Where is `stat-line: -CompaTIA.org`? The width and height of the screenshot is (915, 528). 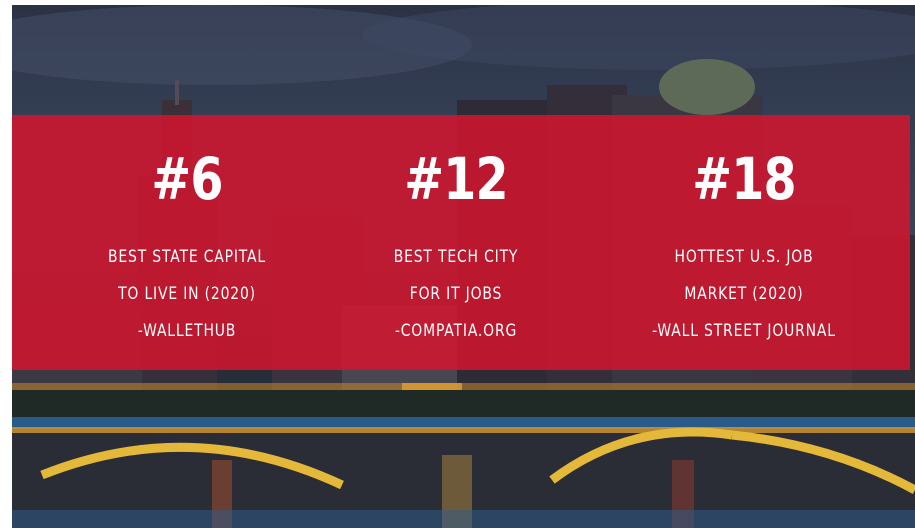
stat-line: -CompaTIA.org is located at coordinates (456, 331).